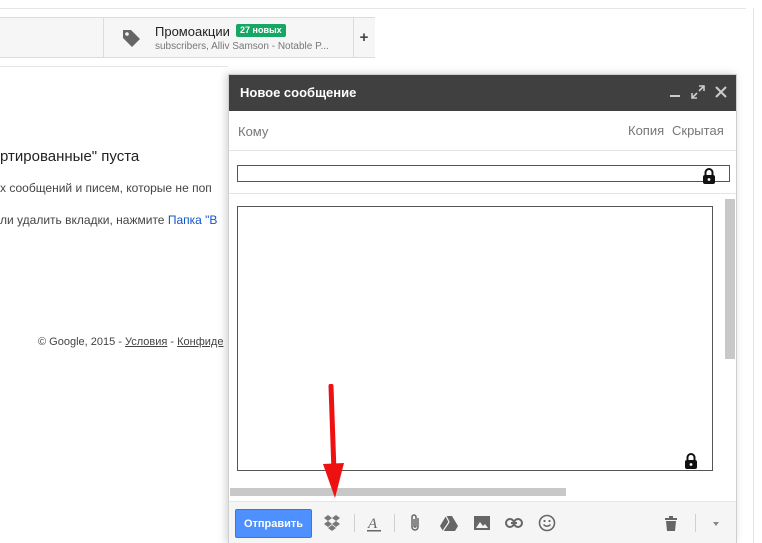  Describe the element at coordinates (721, 92) in the screenshot. I see `close-icon` at that location.